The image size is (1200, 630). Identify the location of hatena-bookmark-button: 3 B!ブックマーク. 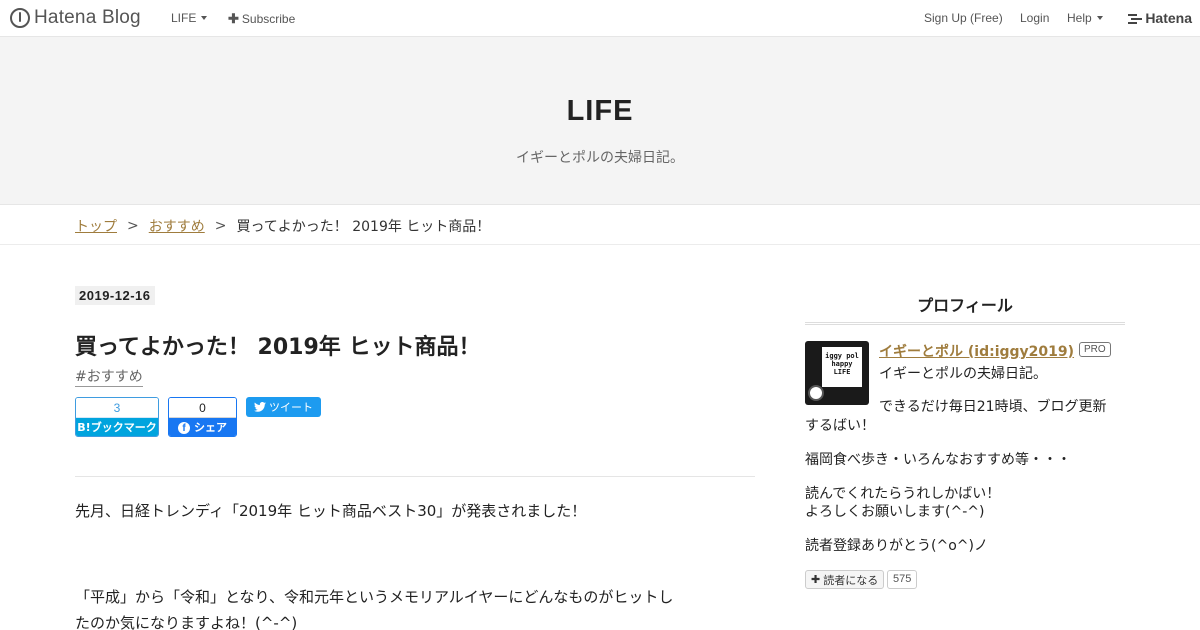
(117, 417).